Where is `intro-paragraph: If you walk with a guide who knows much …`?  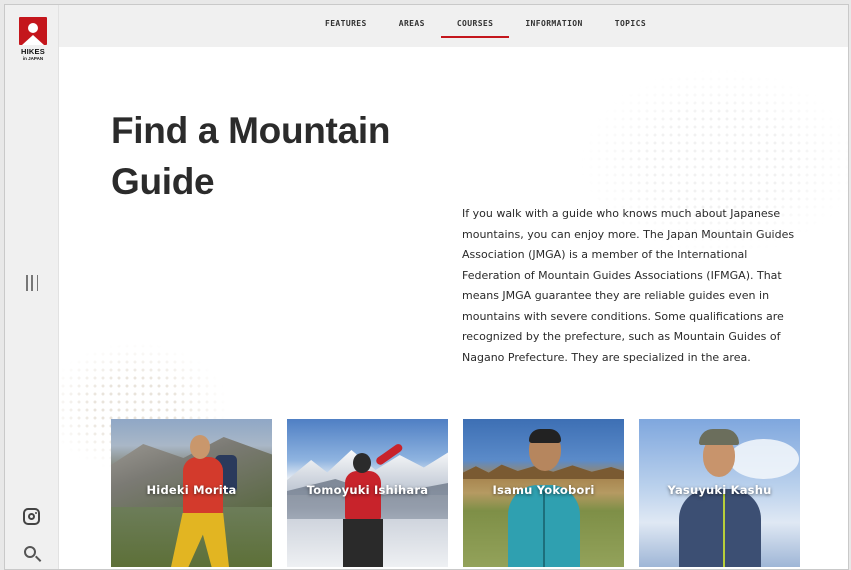
intro-paragraph: If you walk with a guide who knows much … is located at coordinates (628, 285).